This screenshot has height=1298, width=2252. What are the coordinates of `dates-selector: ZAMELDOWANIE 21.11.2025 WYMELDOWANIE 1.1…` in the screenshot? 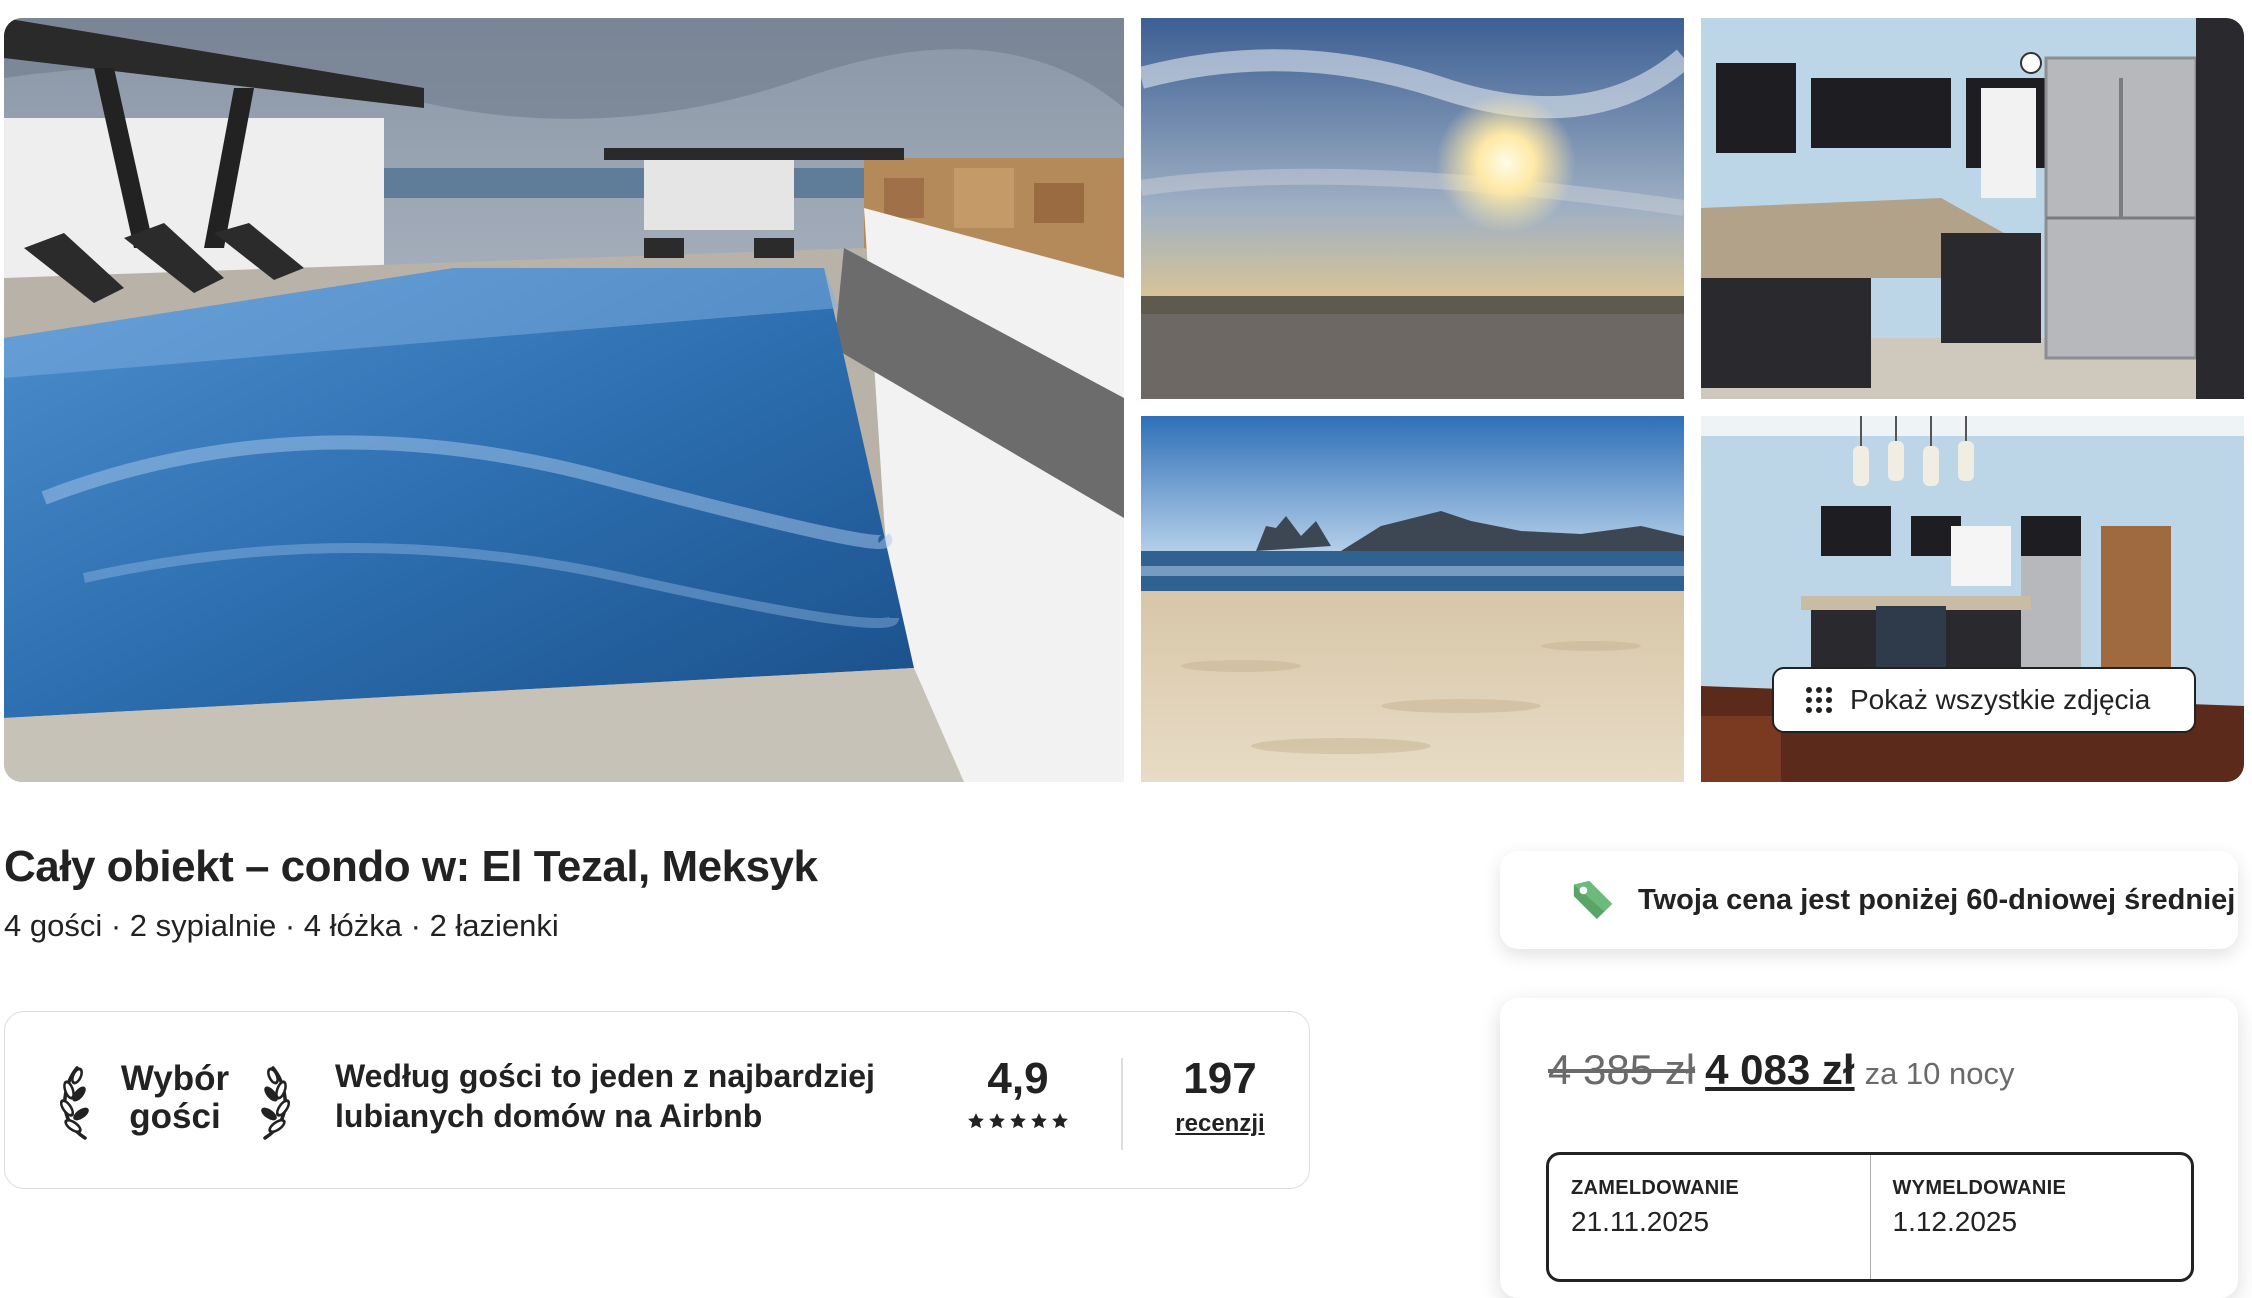 It's located at (1870, 1217).